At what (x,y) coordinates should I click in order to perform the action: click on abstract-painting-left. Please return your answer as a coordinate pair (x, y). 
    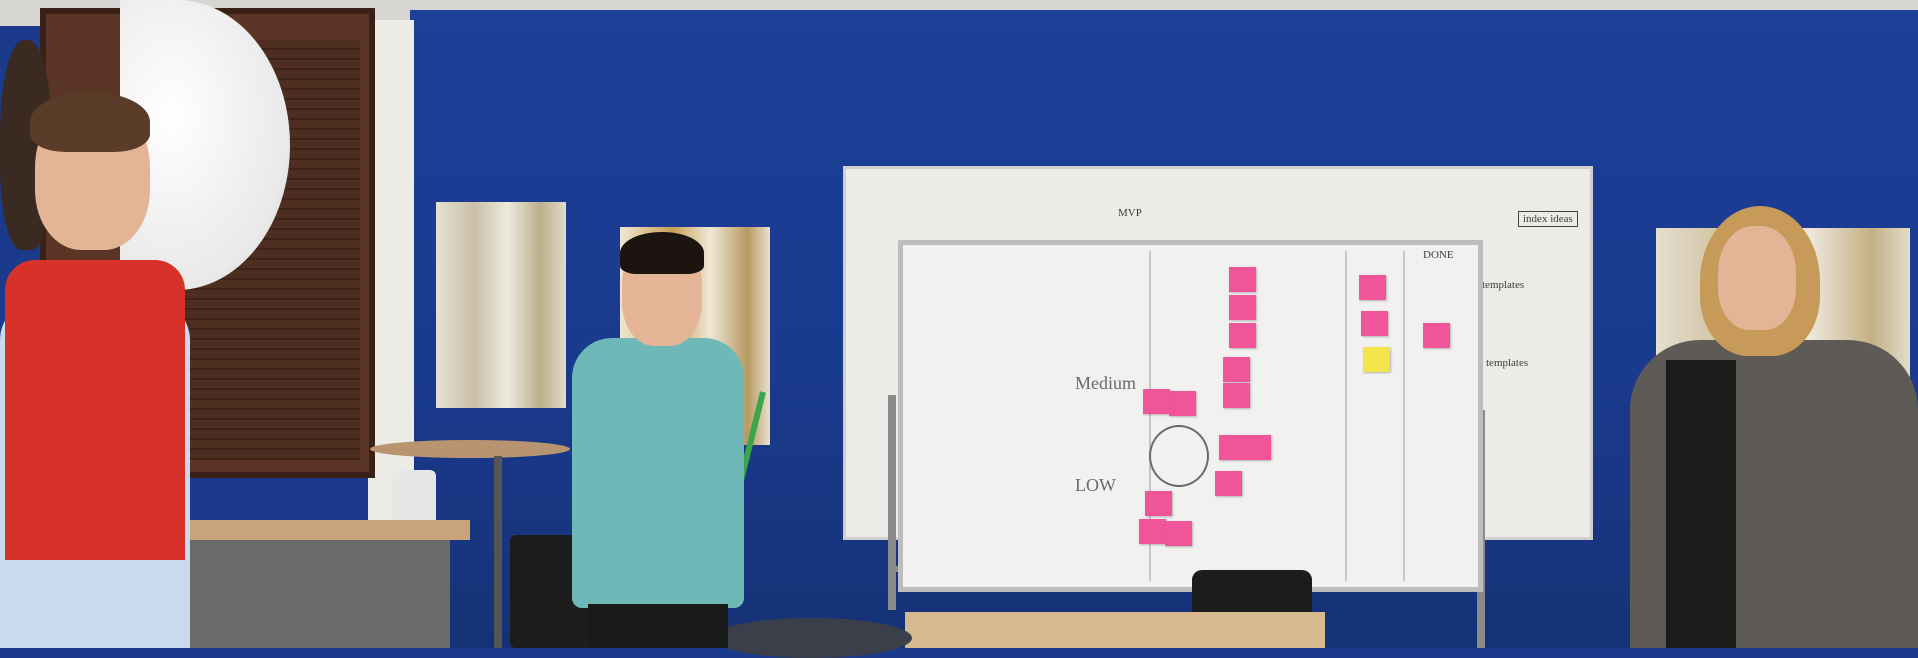
    Looking at the image, I should click on (501, 305).